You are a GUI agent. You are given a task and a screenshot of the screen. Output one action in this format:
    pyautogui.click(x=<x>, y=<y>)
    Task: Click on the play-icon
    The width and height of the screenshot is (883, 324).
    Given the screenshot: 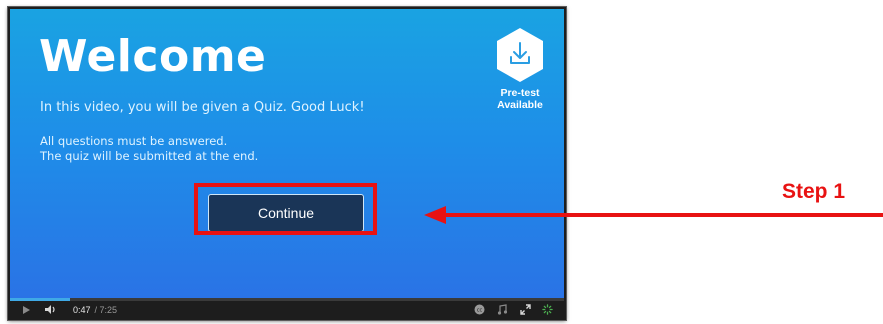 What is the action you would take?
    pyautogui.click(x=26, y=309)
    